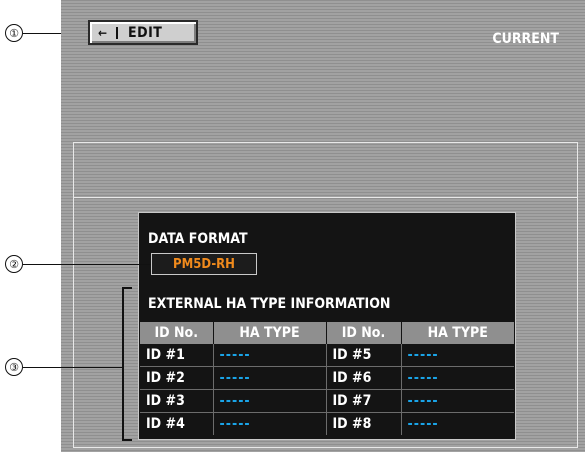  I want to click on edit-button-label: EDIT, so click(145, 32).